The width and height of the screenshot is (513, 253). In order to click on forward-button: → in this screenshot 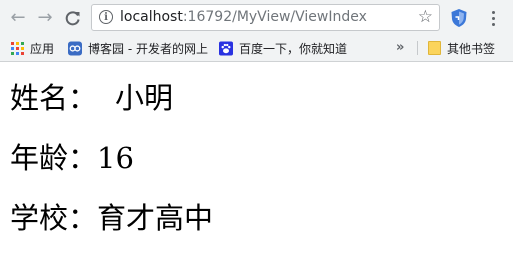, I will do `click(45, 18)`.